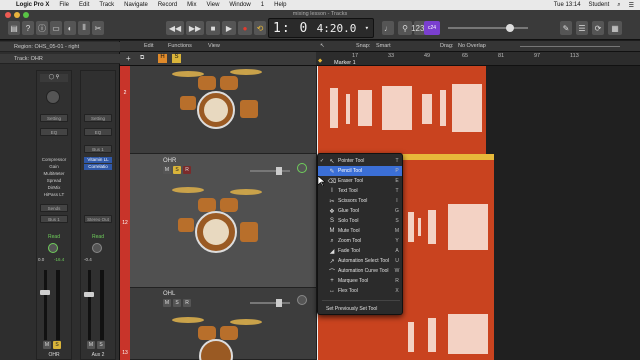 This screenshot has height=360, width=640. I want to click on tool-mute: M Mute Tool M, so click(360, 231).